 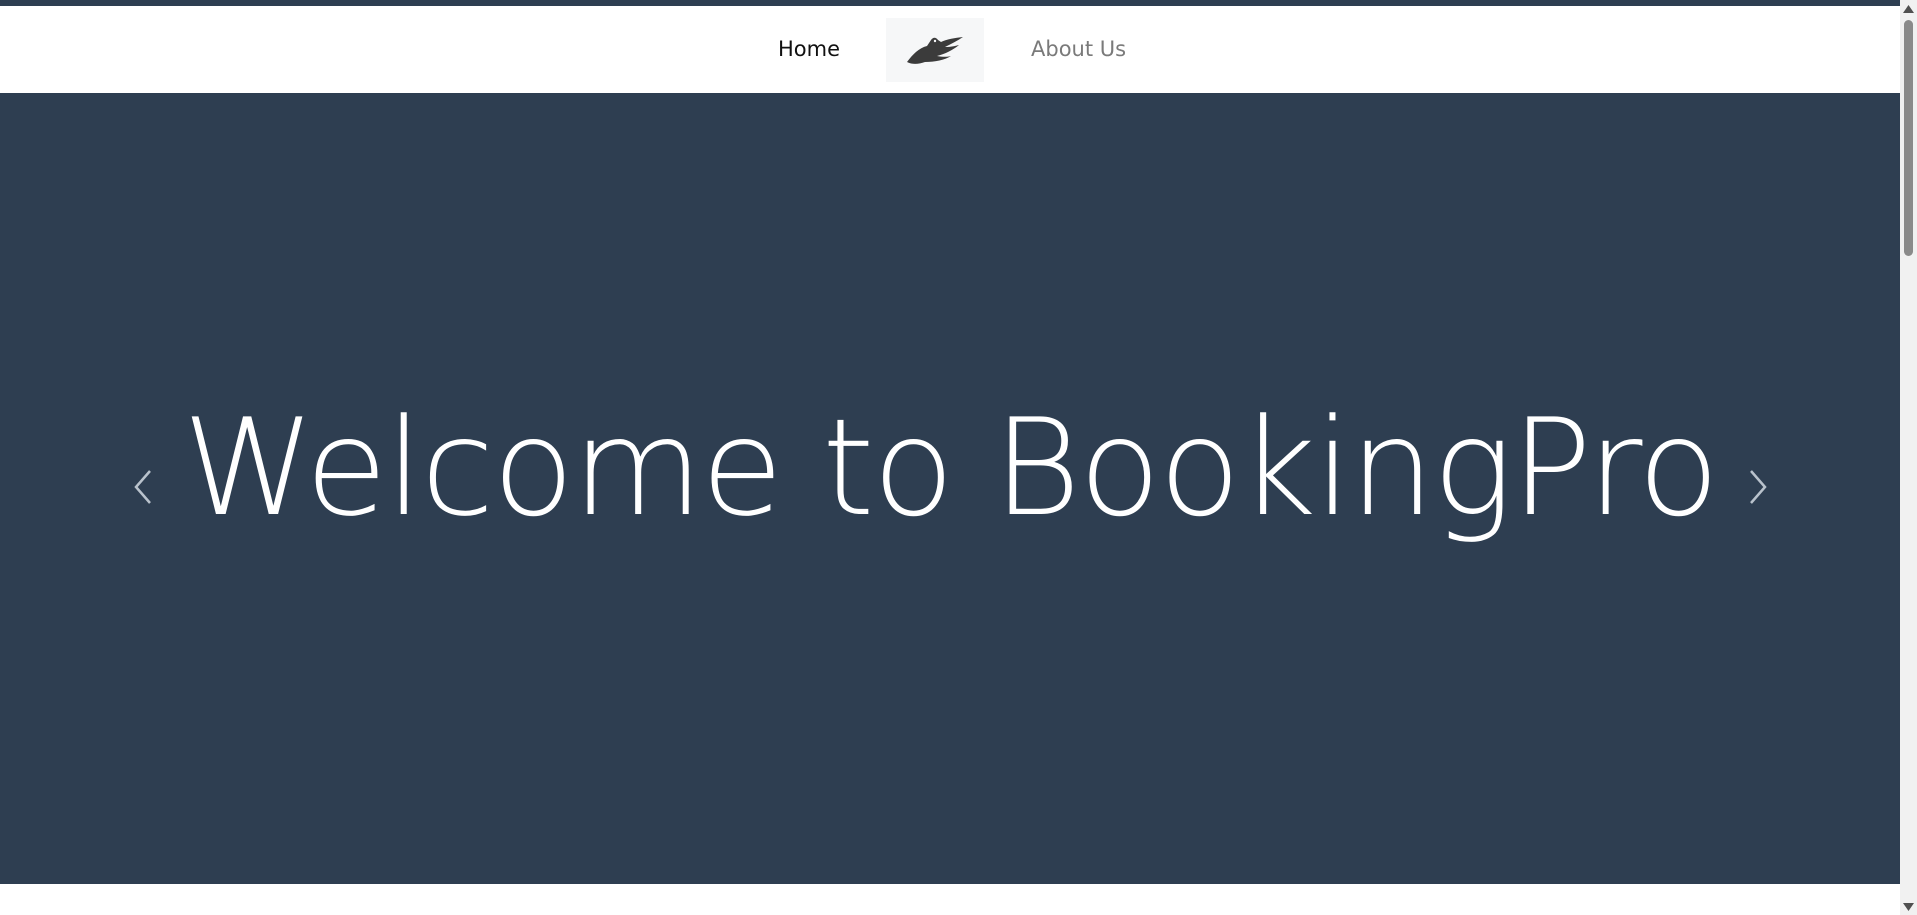 I want to click on scroll-up-button, so click(x=1908, y=8).